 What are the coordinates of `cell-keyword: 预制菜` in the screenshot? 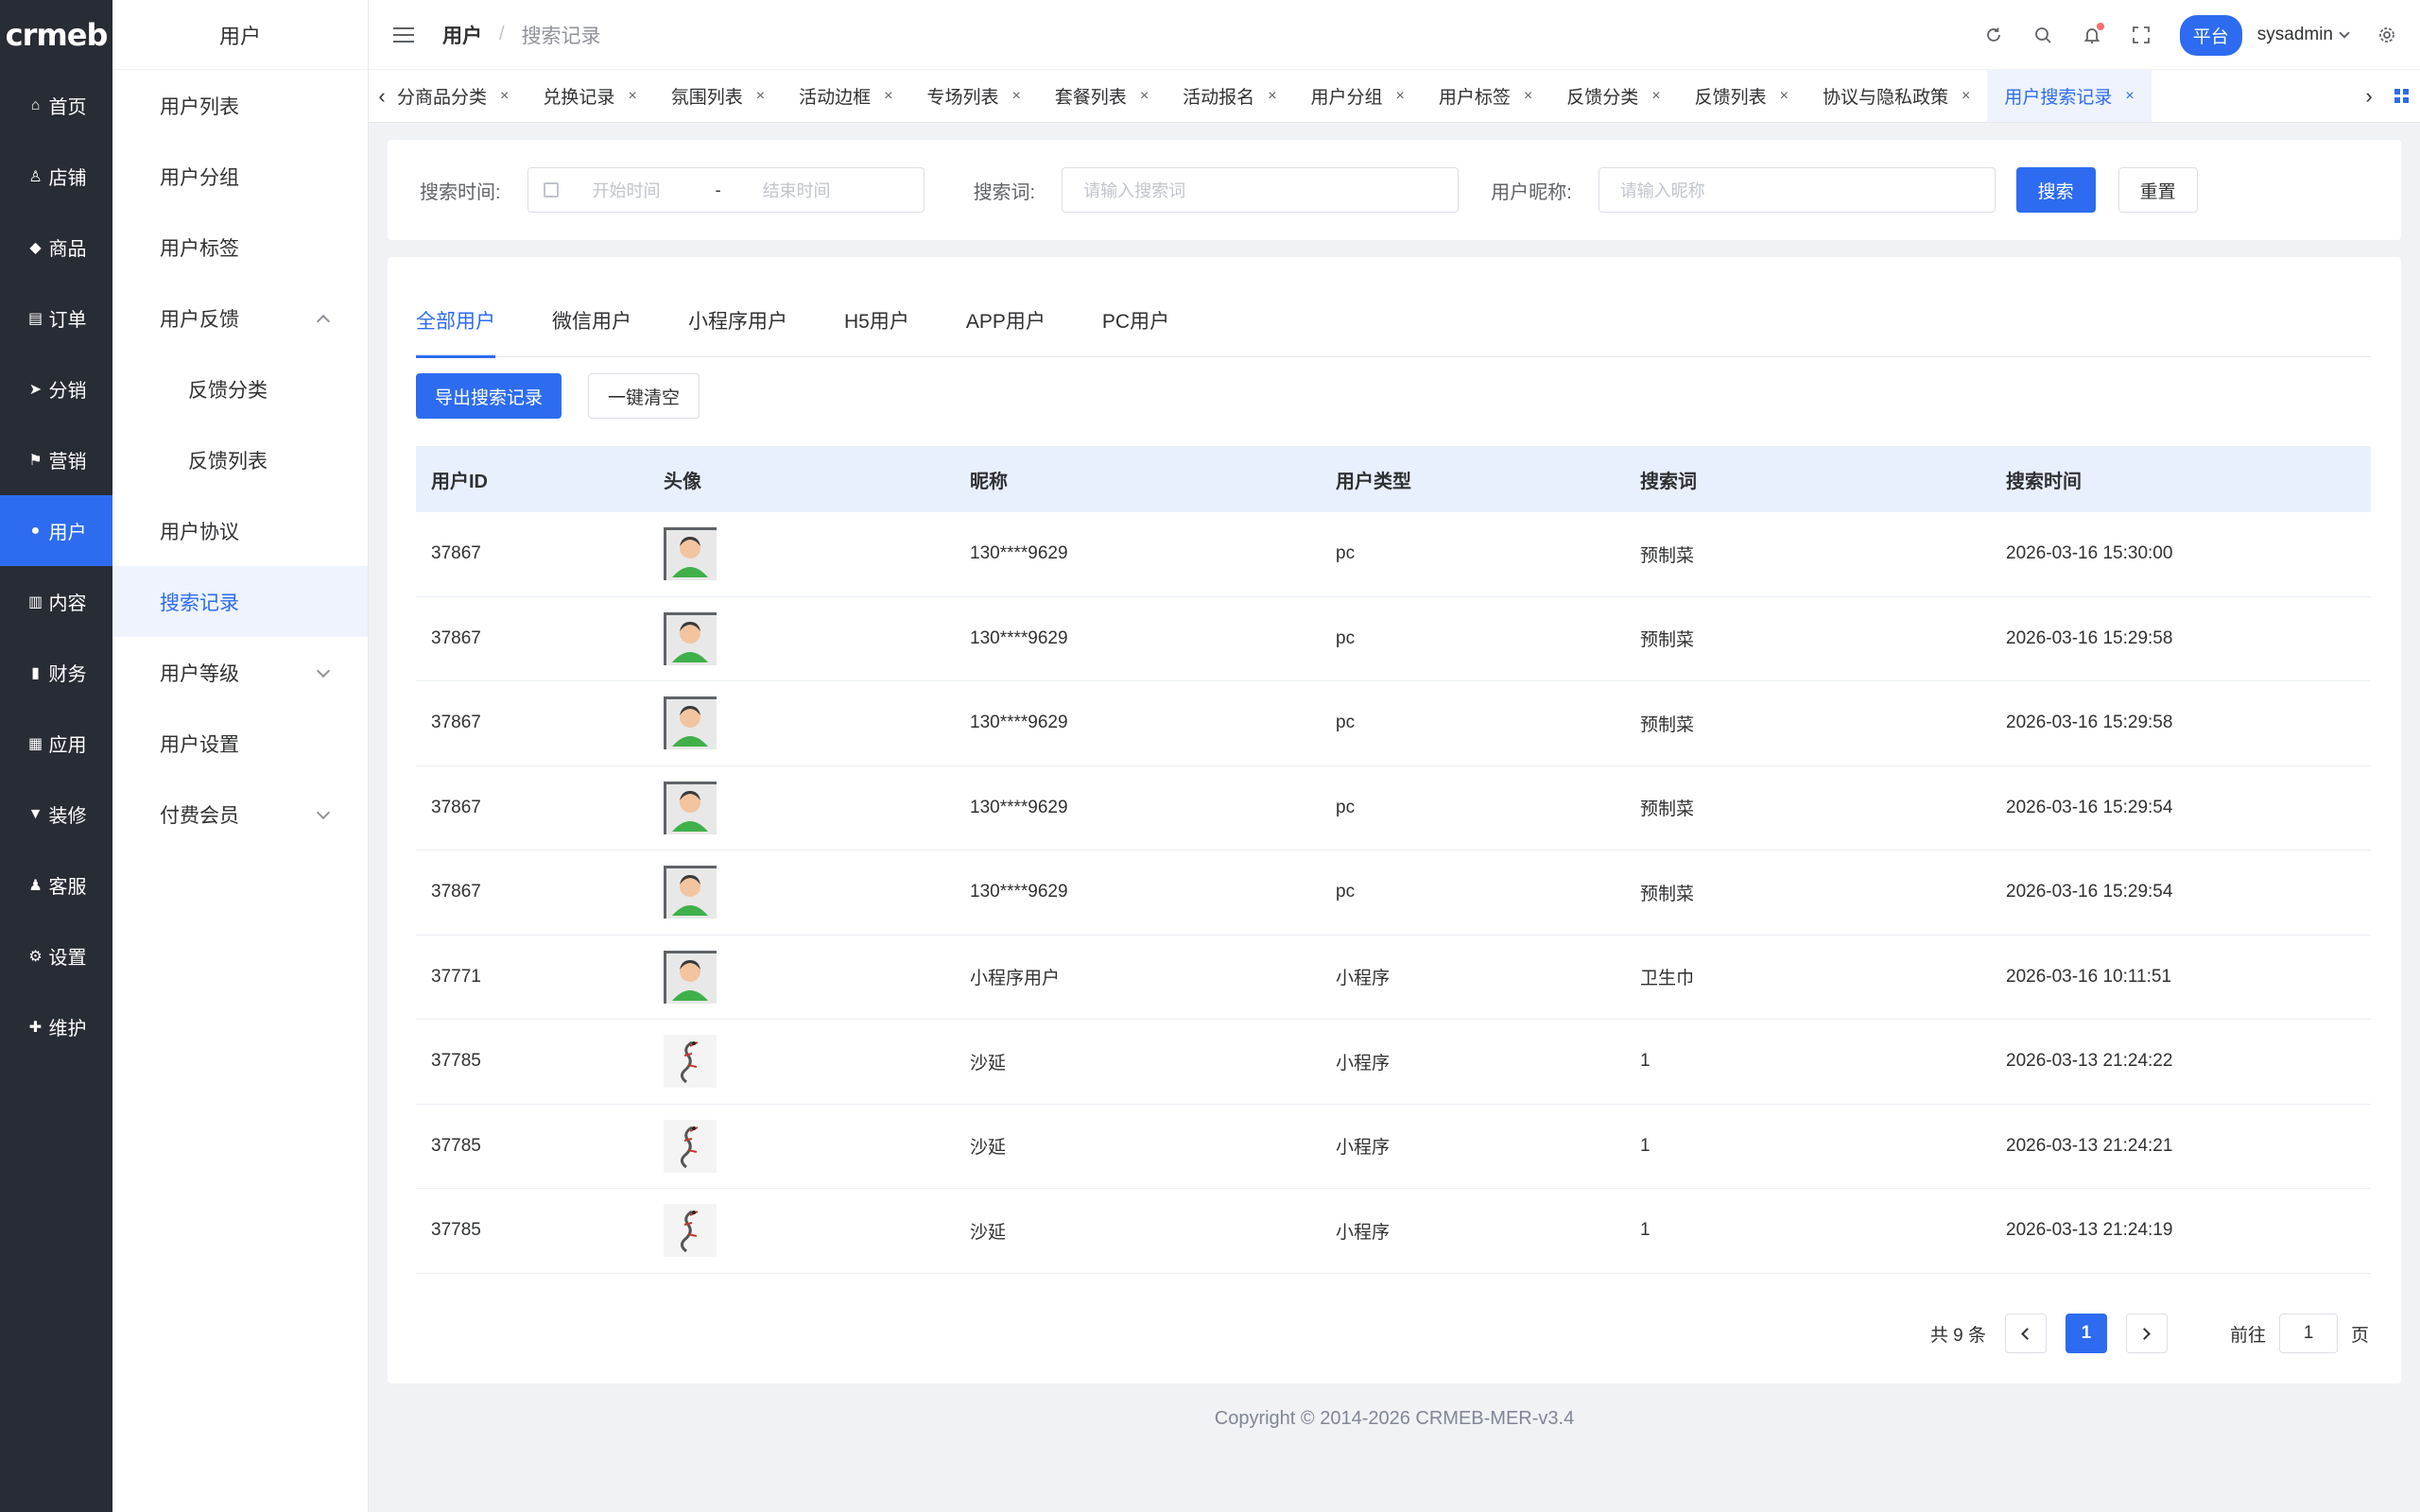 It's located at (1667, 894).